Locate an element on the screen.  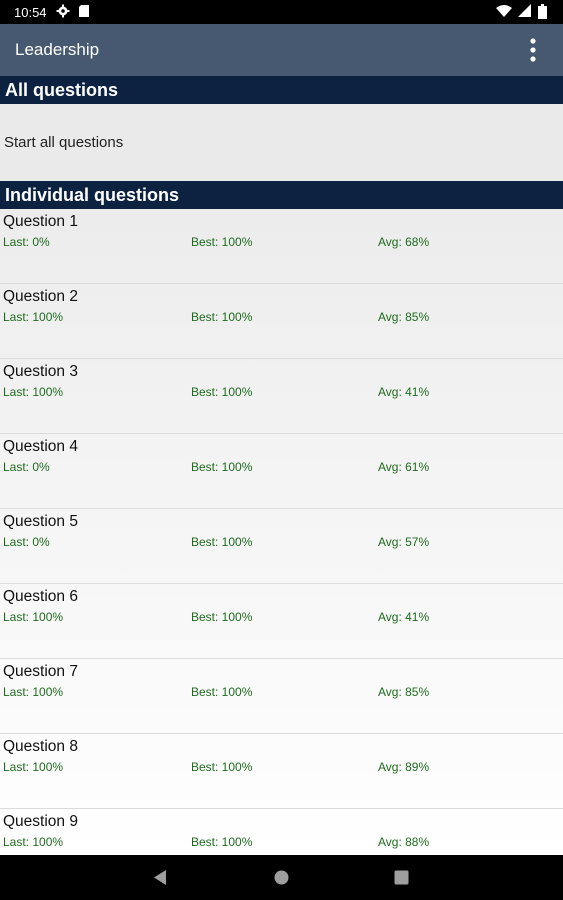
status-time: 10:54 is located at coordinates (30, 12).